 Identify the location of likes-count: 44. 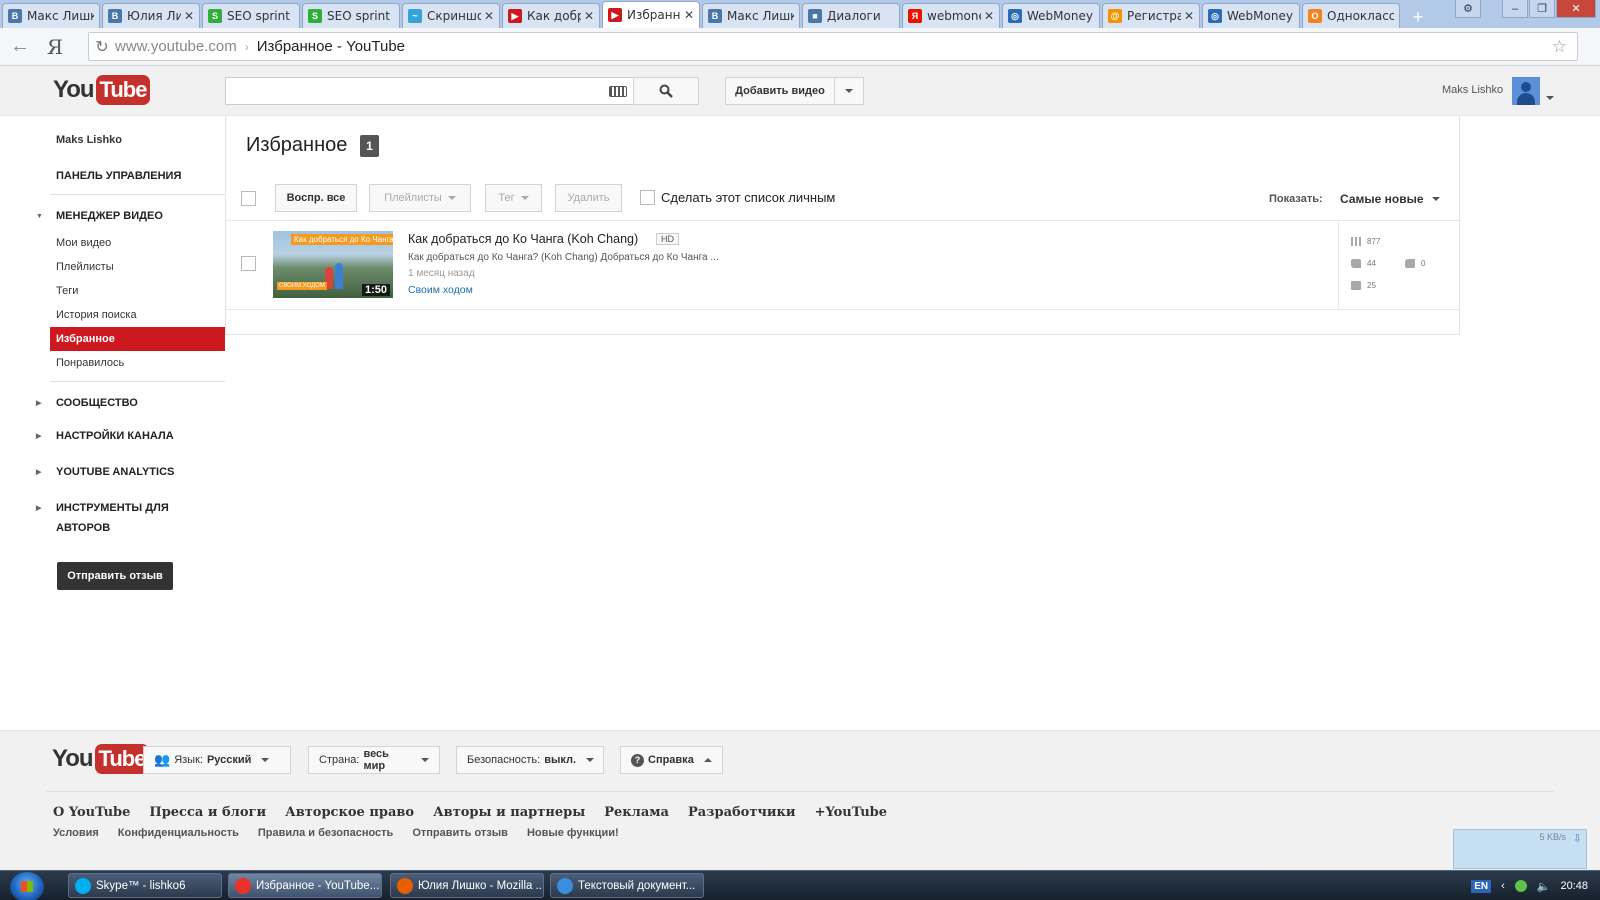
(1371, 263).